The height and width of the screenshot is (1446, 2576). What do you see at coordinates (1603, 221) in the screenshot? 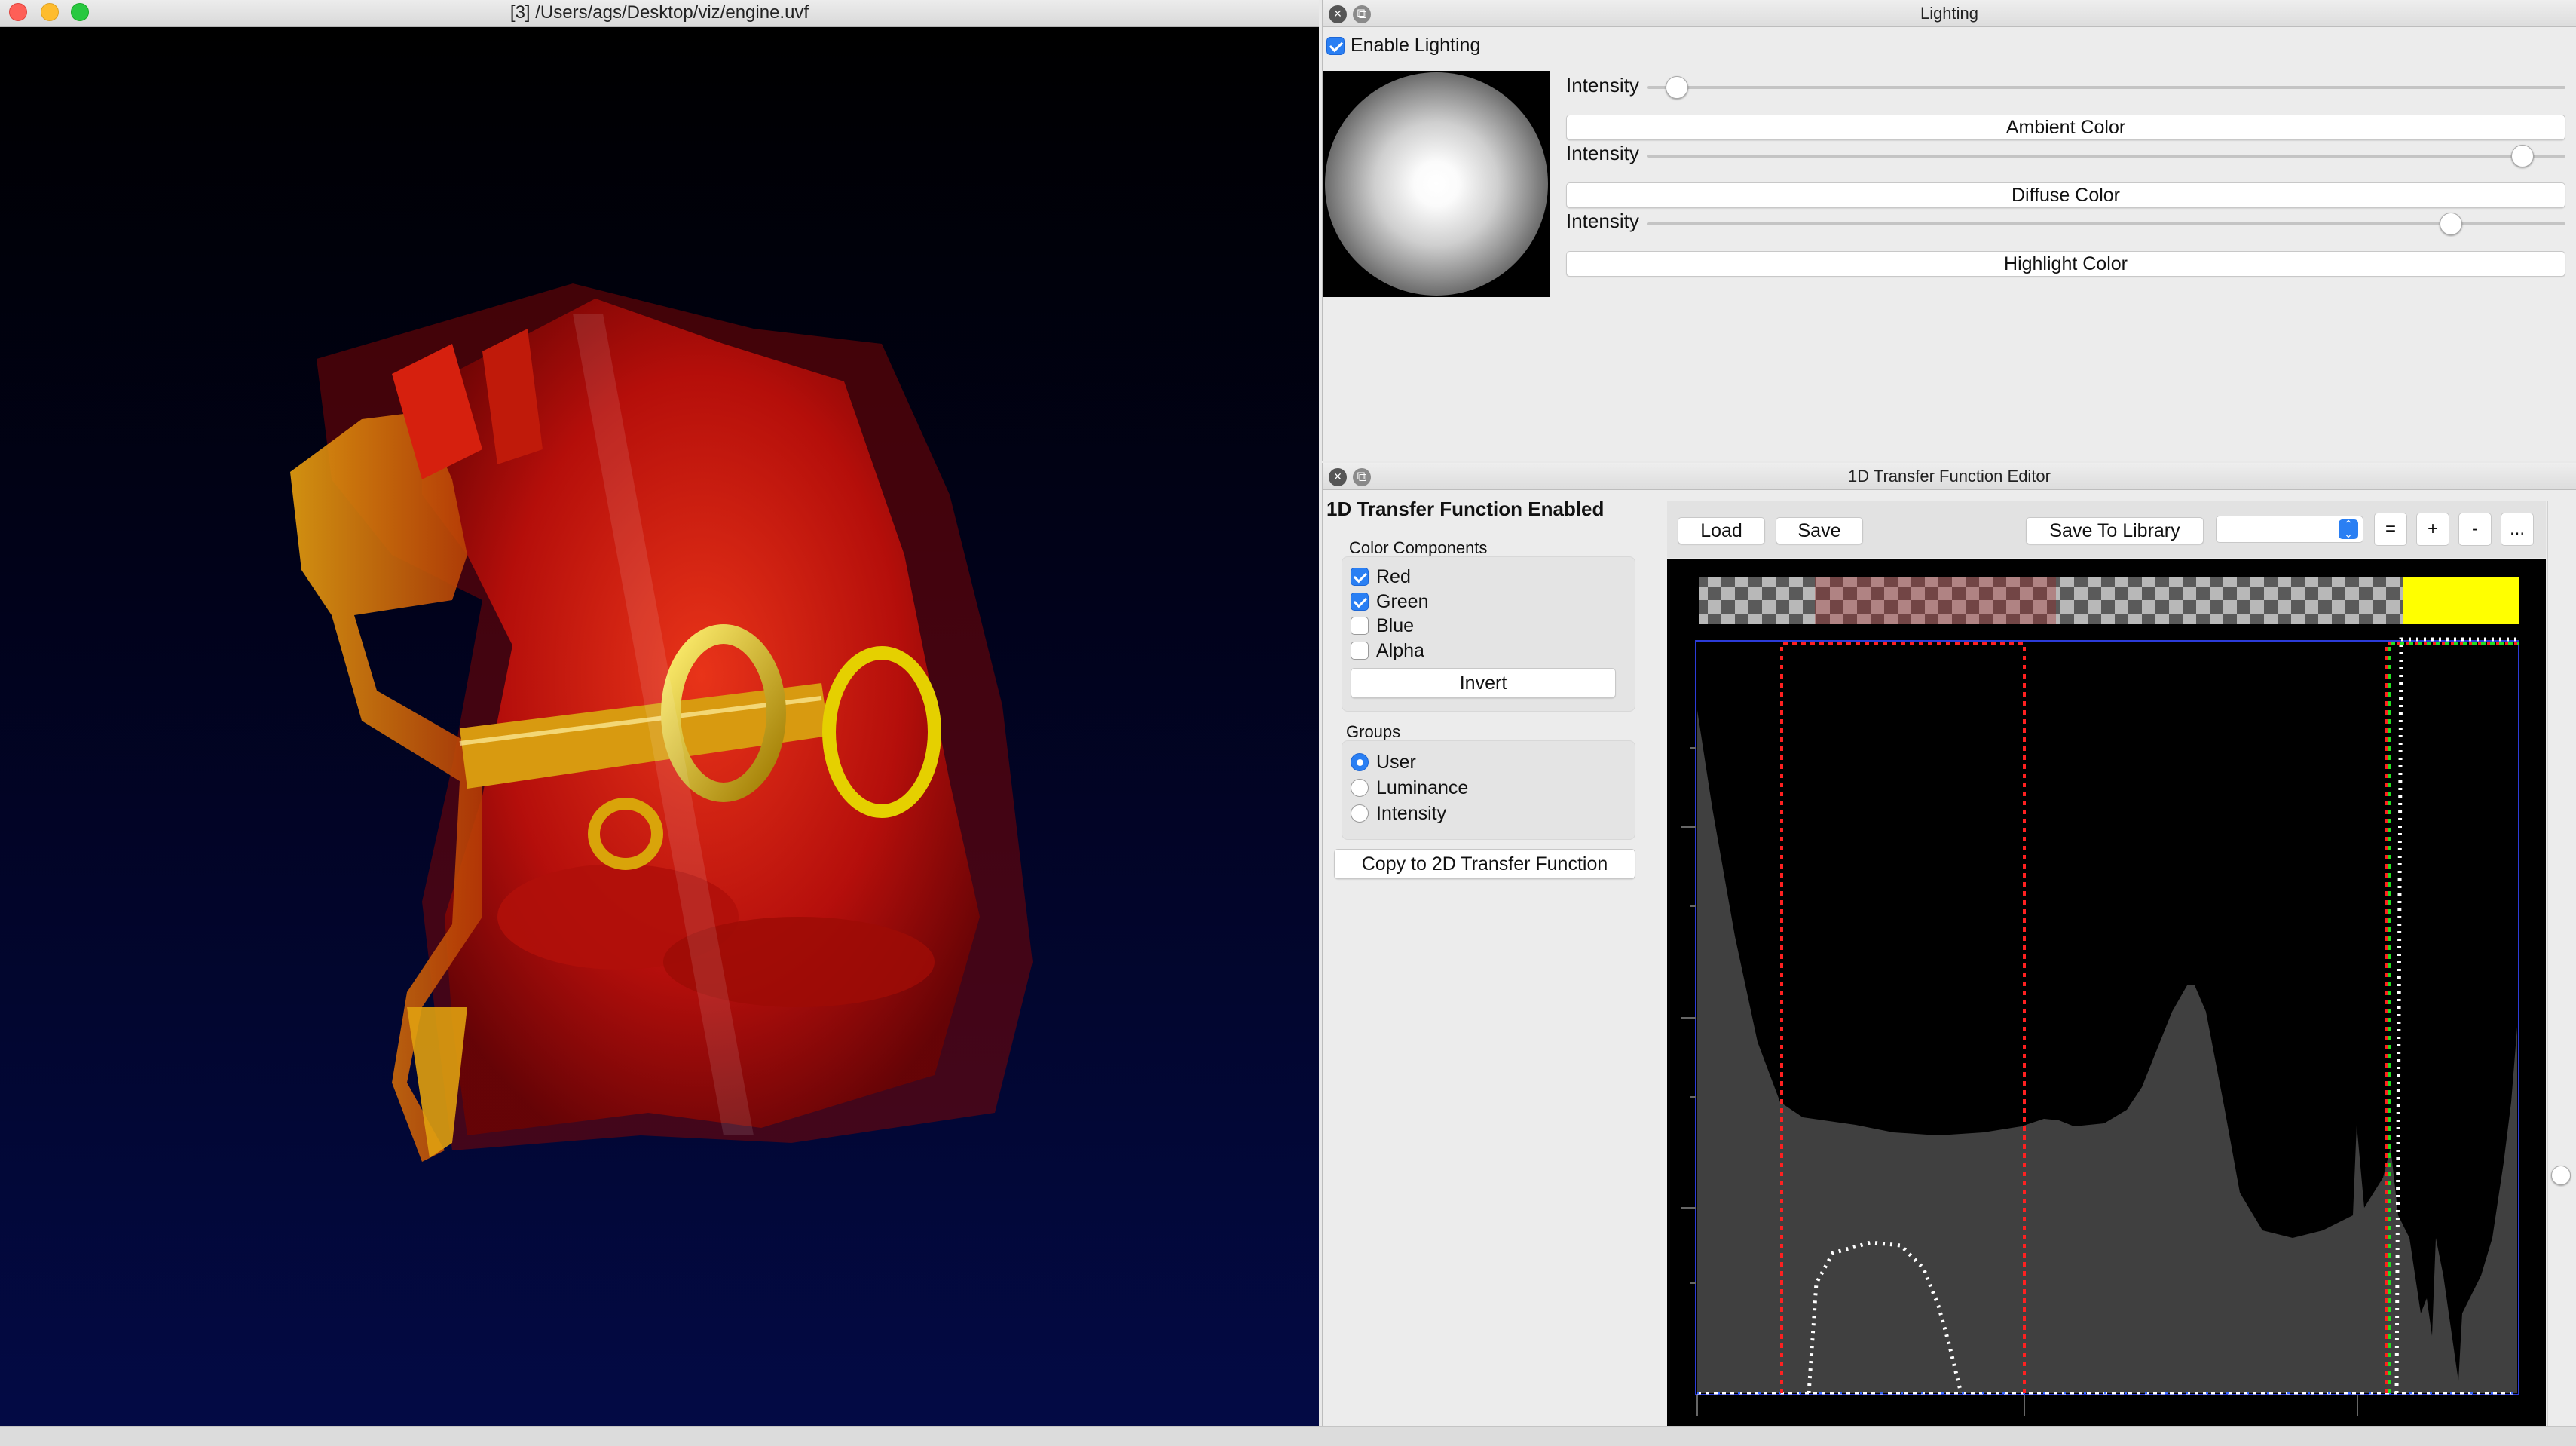
I see `highlight-intensity-label: Intensity` at bounding box center [1603, 221].